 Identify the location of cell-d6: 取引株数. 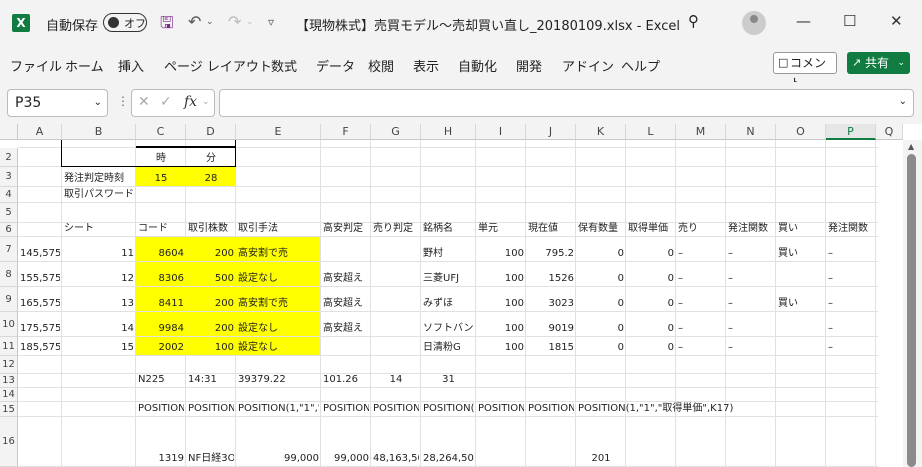
(211, 229).